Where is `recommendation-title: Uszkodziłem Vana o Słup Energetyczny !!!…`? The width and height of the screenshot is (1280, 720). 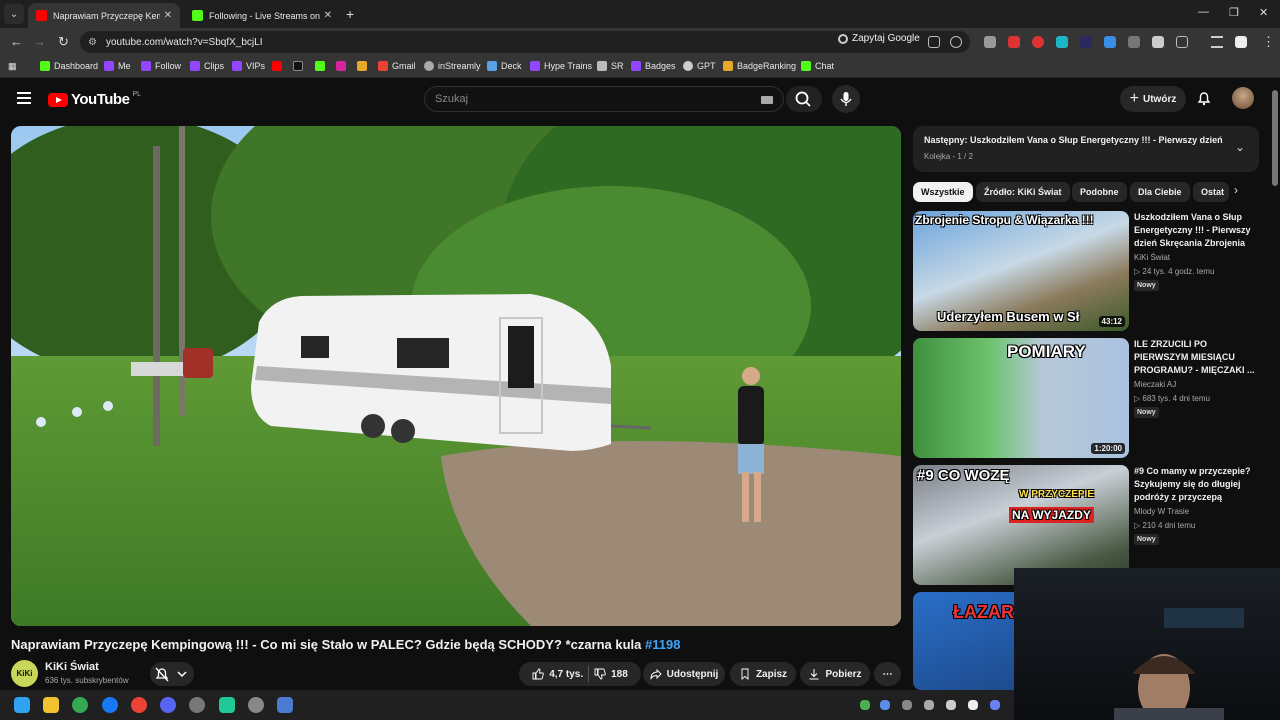
recommendation-title: Uszkodziłem Vana o Słup Energetyczny !!!… is located at coordinates (1196, 230).